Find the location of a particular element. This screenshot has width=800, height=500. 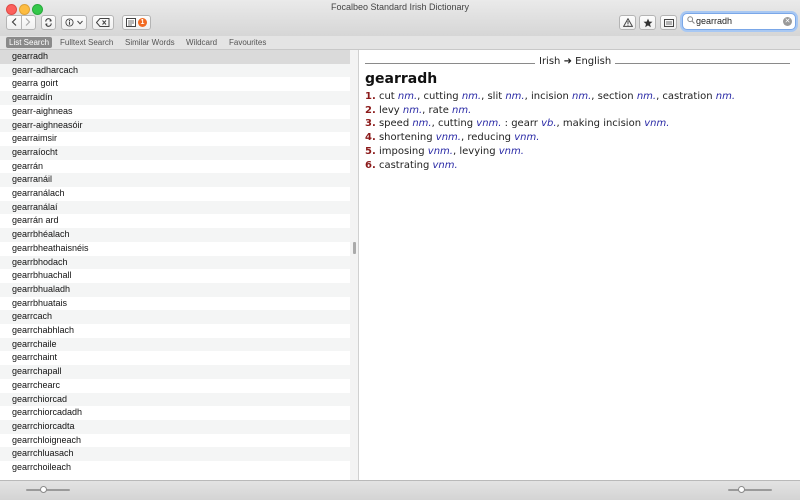

tab-list-search: List Search is located at coordinates (29, 42).